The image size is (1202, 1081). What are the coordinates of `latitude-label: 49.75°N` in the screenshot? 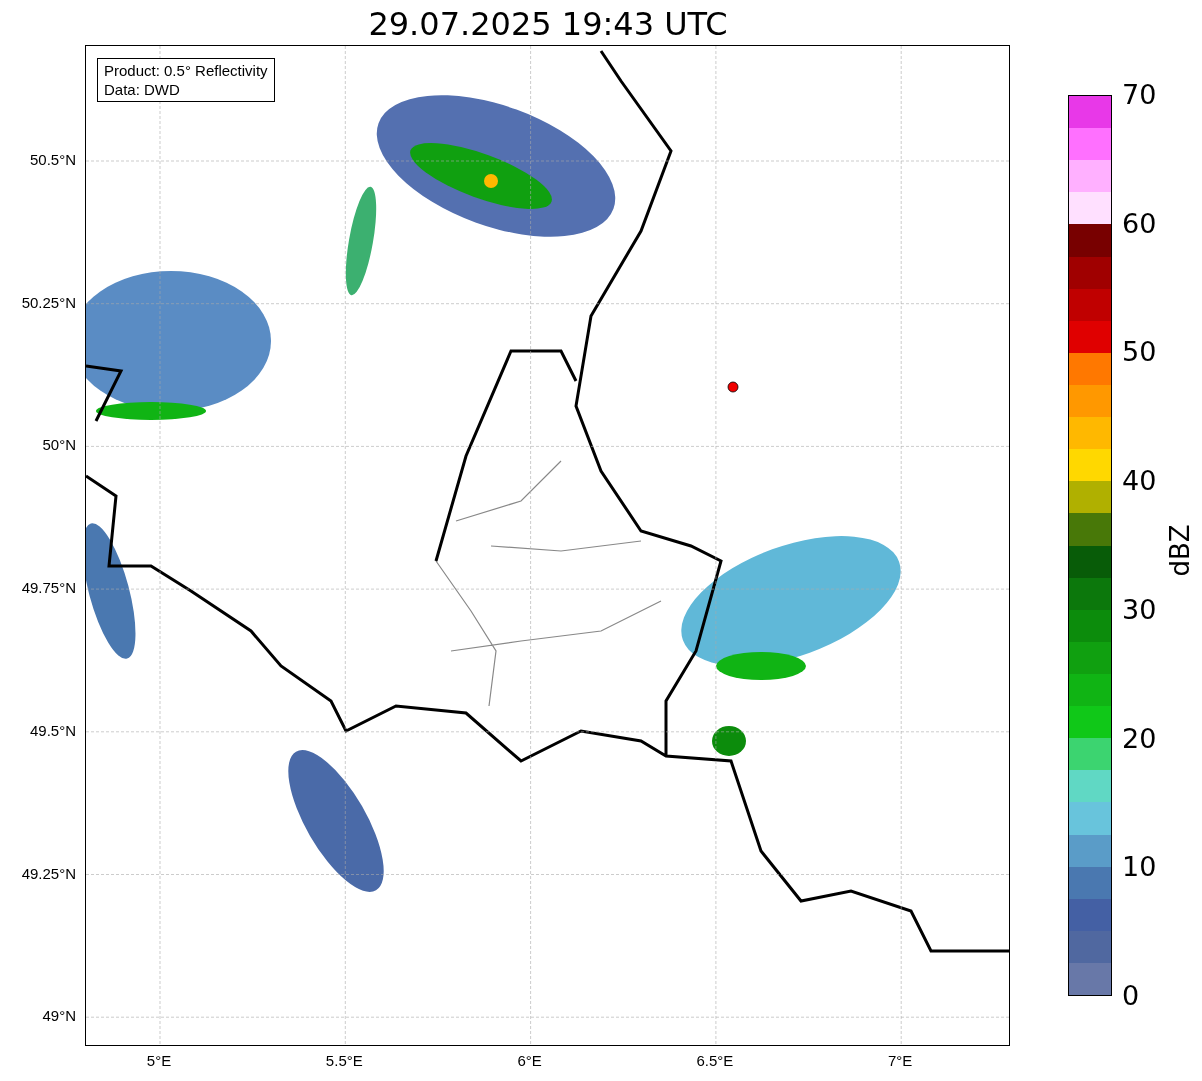 It's located at (48, 588).